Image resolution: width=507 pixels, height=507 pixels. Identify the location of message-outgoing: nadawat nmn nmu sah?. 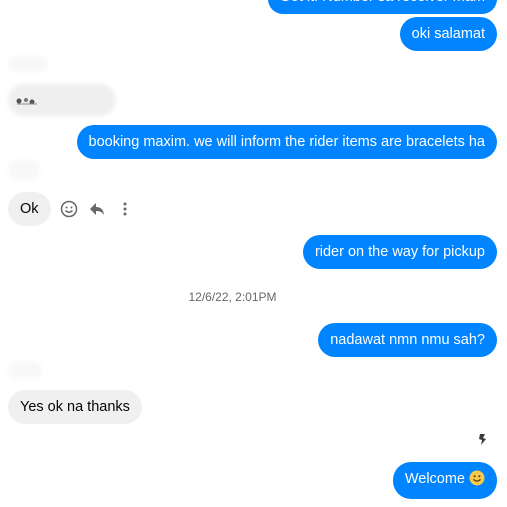
(407, 340).